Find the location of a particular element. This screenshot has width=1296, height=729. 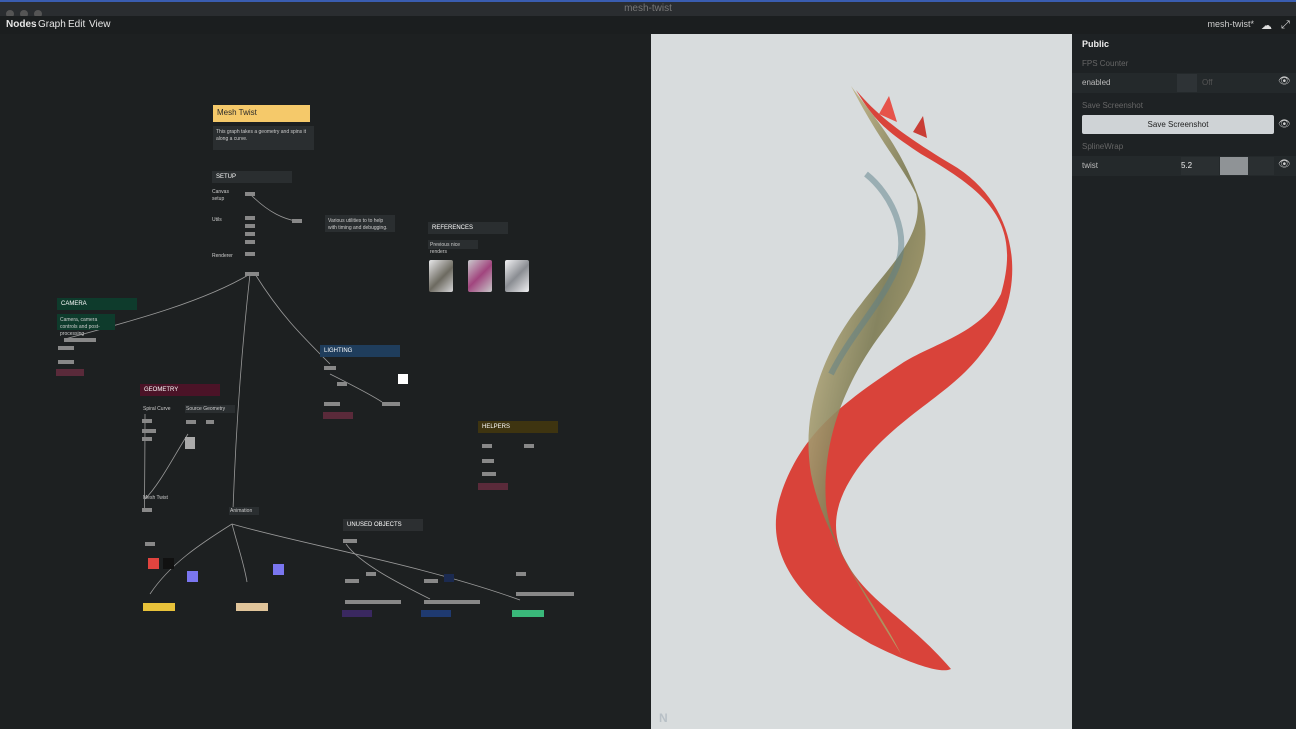

color-swatch-white is located at coordinates (403, 379).